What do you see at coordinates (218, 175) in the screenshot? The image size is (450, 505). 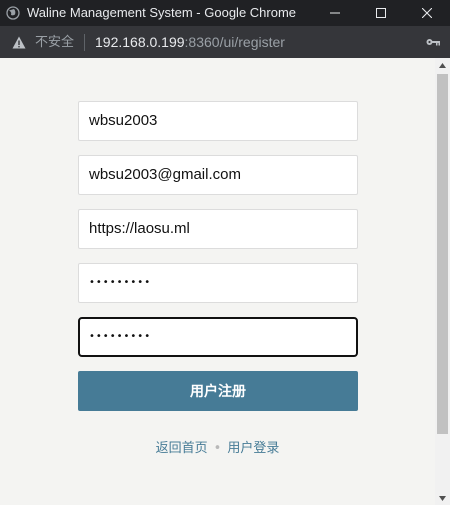 I see `email-field: wbsu2003@gmail.com` at bounding box center [218, 175].